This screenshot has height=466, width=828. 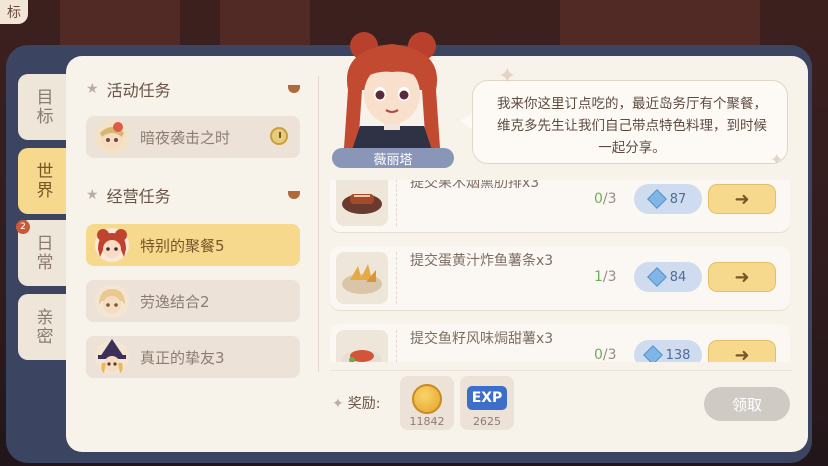 I want to click on reward-exp: EXP 2625, so click(x=487, y=403).